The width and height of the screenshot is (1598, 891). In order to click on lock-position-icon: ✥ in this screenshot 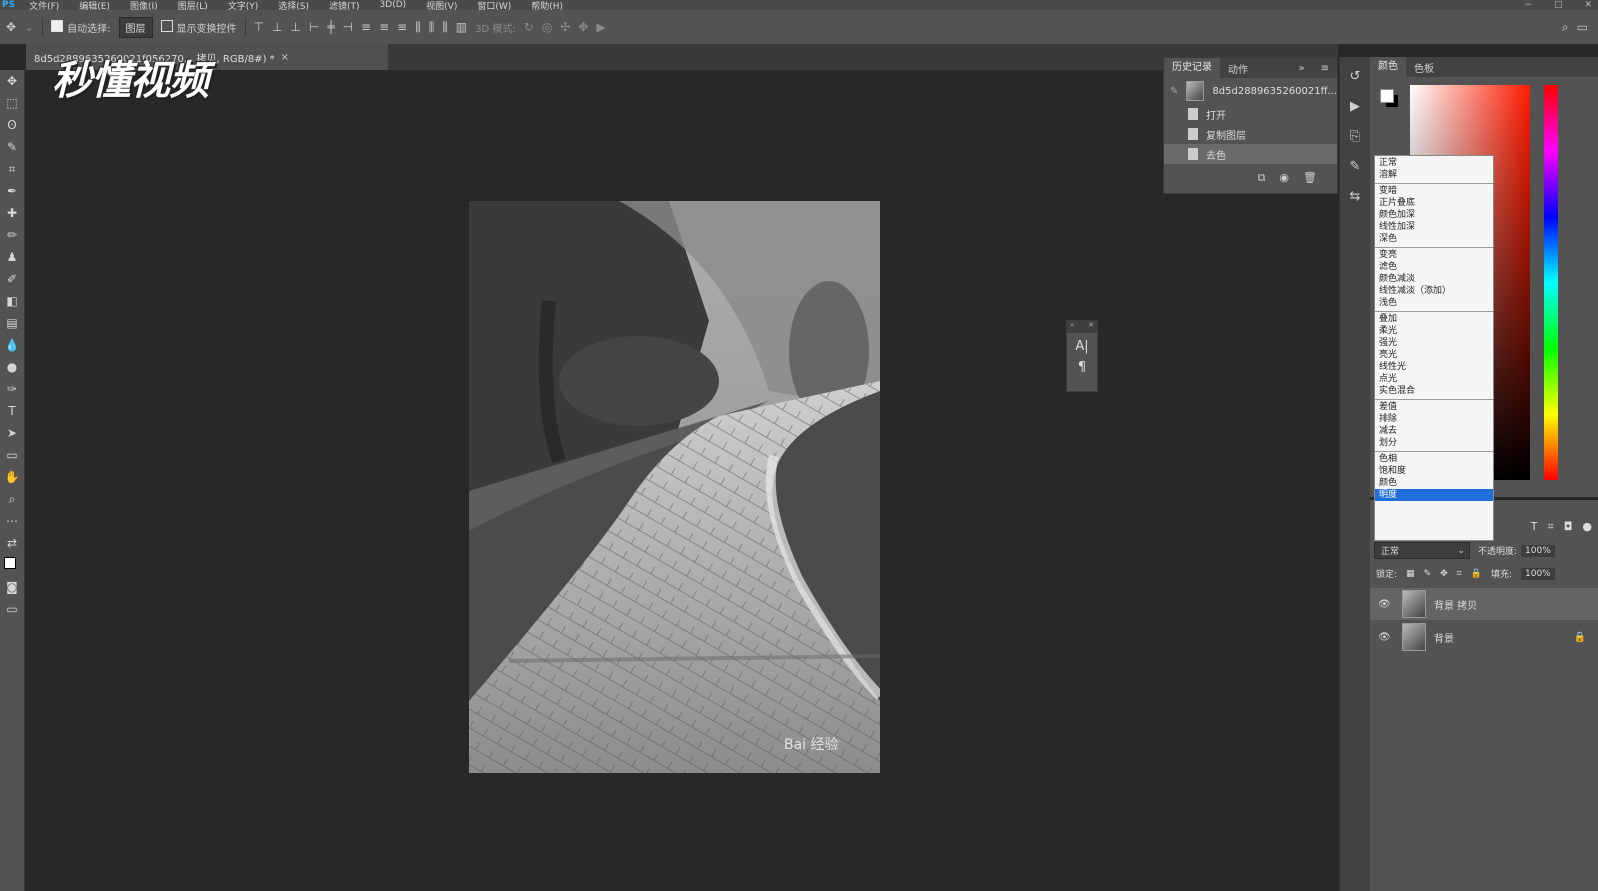, I will do `click(1444, 574)`.